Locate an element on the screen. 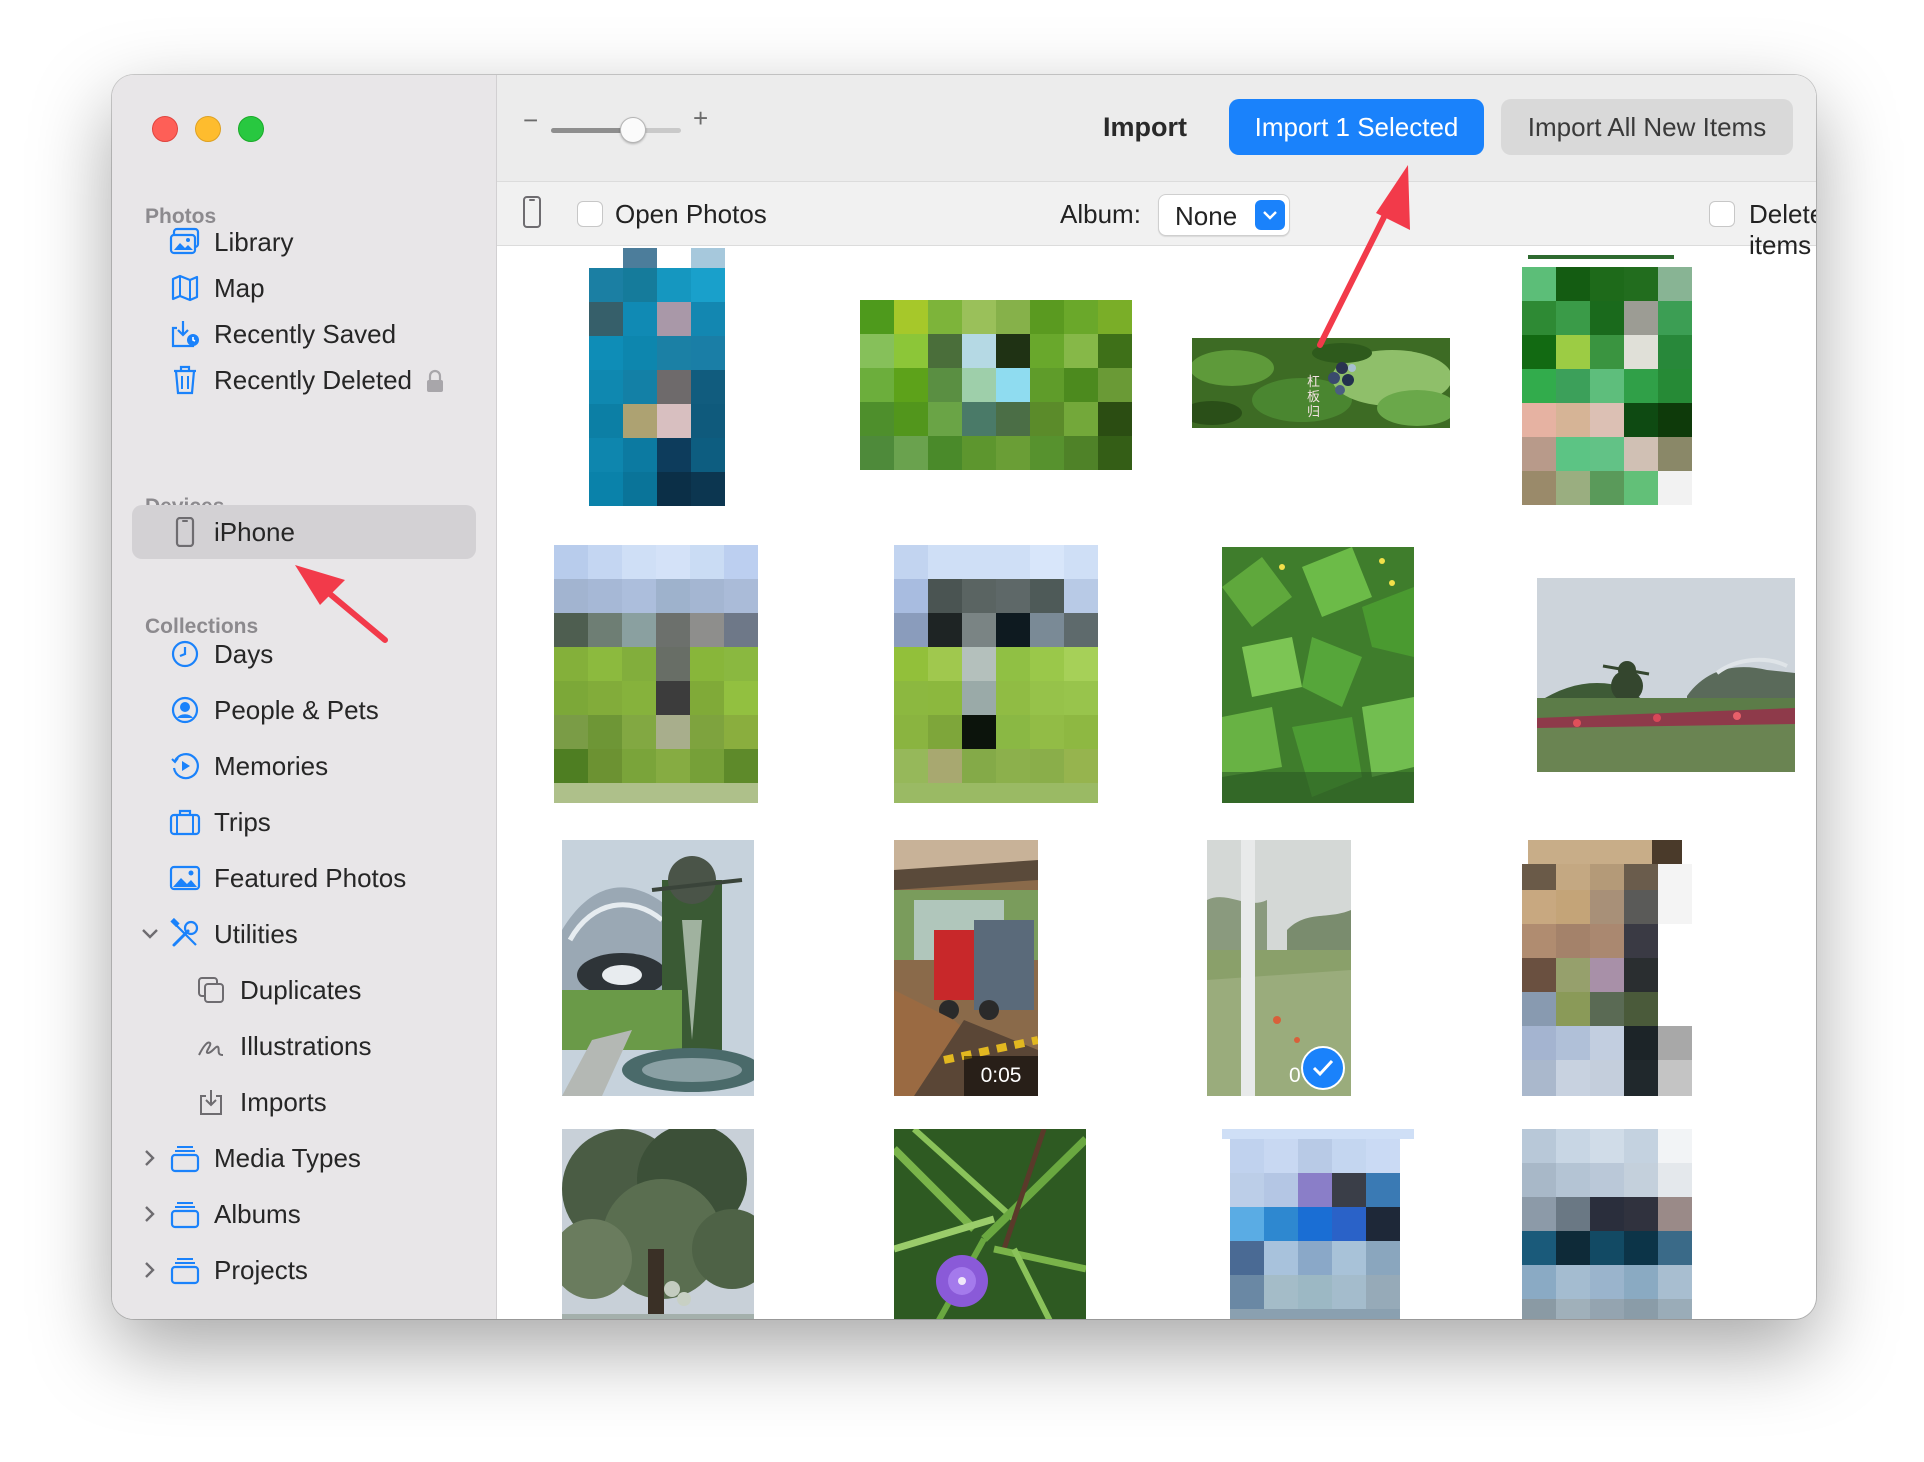 This screenshot has width=1924, height=1462. sidebar-item-label: Illustrations is located at coordinates (306, 1045).